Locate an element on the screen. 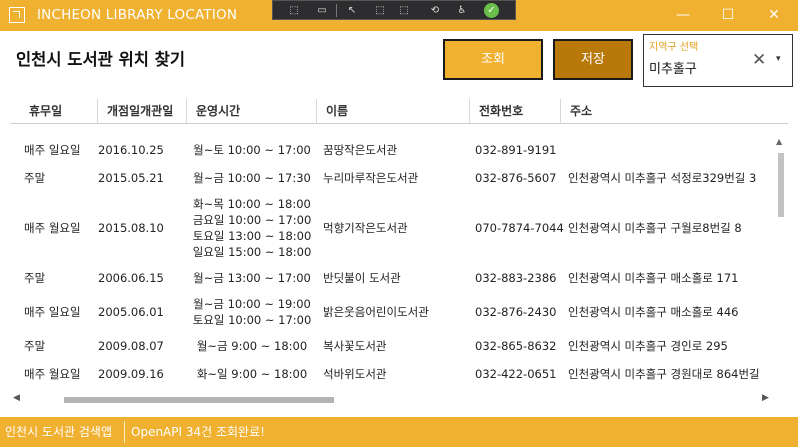  cell-name: 꿈땅작은도서관 is located at coordinates (360, 150).